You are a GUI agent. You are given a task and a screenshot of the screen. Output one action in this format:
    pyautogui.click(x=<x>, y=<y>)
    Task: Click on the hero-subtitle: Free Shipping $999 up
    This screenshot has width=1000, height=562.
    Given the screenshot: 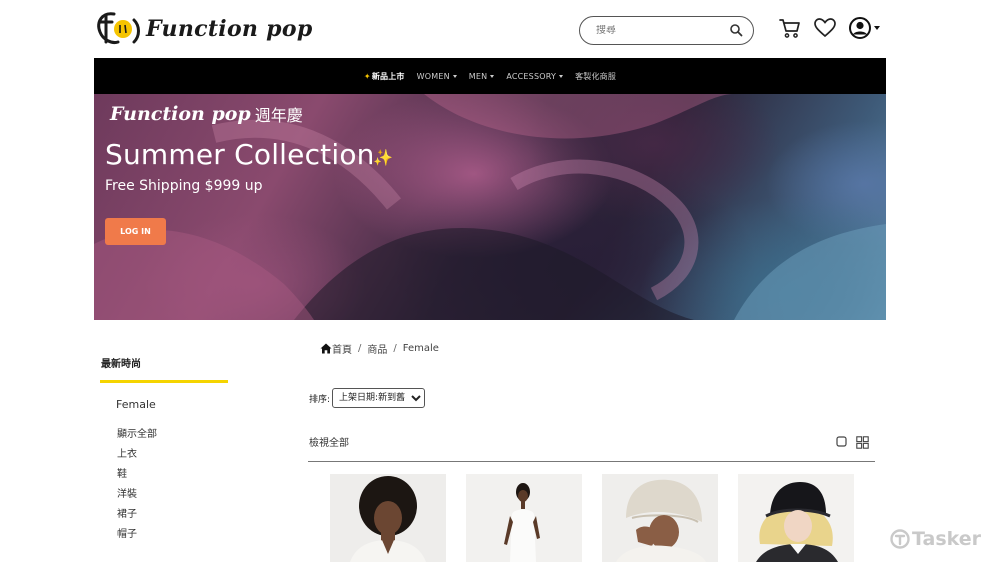 What is the action you would take?
    pyautogui.click(x=184, y=186)
    